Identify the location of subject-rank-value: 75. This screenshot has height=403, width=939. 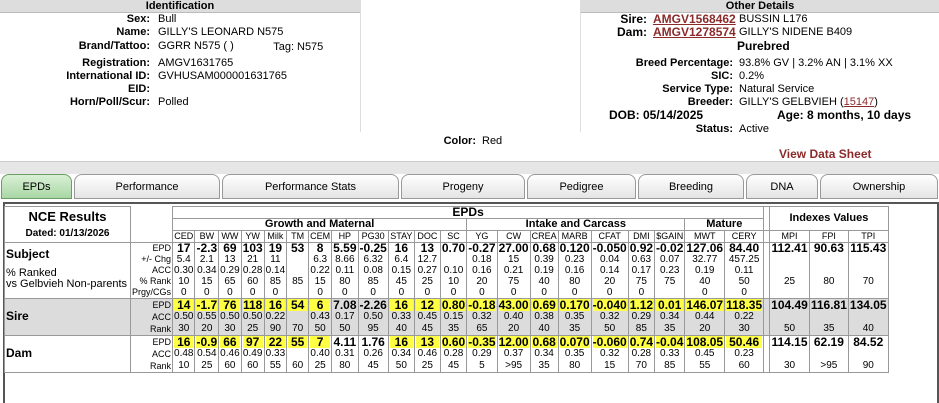
(670, 281).